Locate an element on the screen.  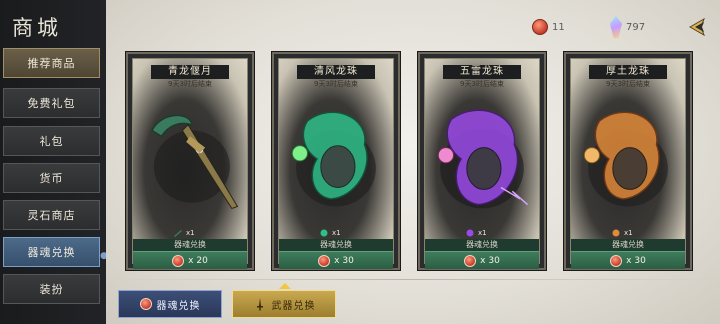
shop-card: 五雷龙珠 9天3时后结束 x1 器魂兑换 x 30 is located at coordinates (482, 161).